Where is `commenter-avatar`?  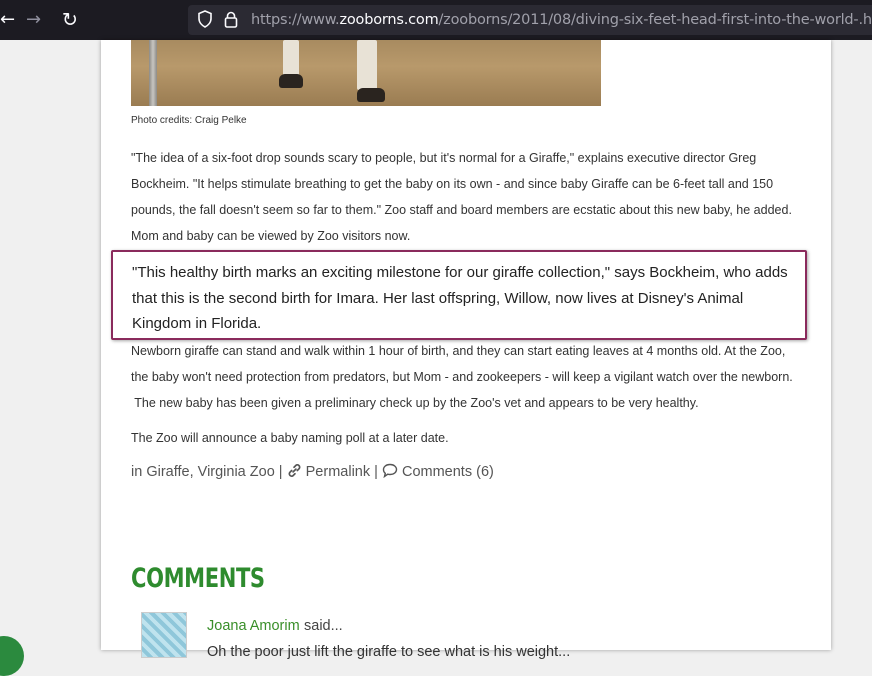 commenter-avatar is located at coordinates (164, 635).